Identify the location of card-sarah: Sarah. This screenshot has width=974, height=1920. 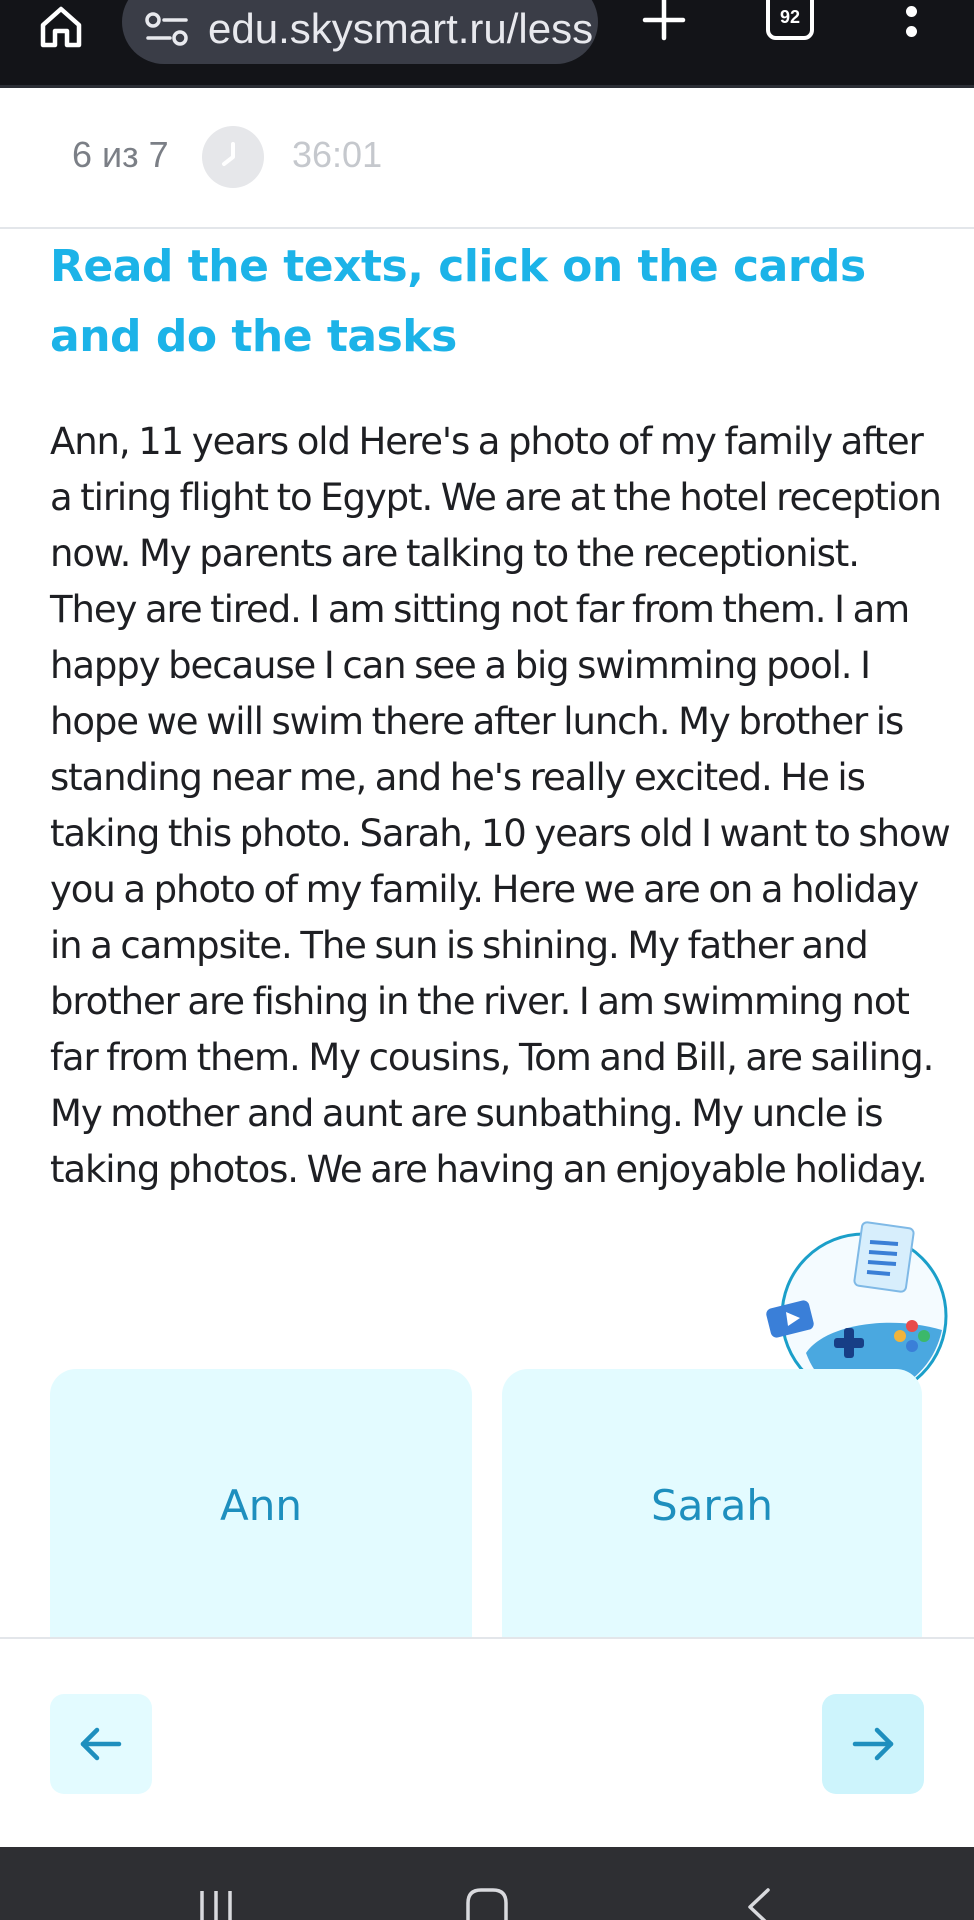
(712, 1504).